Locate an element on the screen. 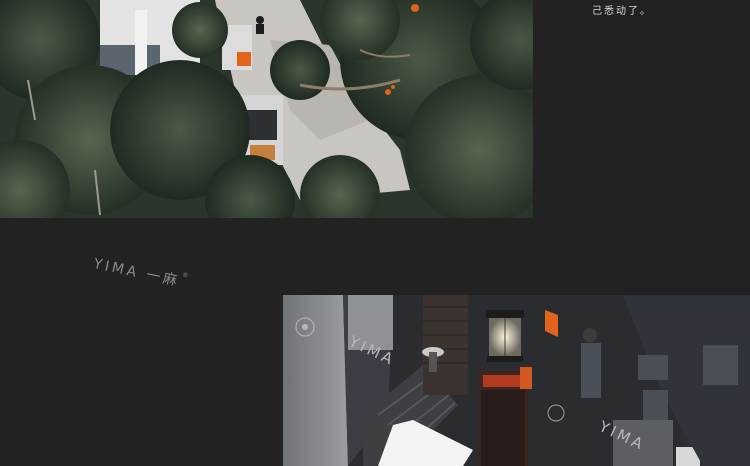 The image size is (750, 466). watermark-brand: YIMA is located at coordinates (116, 268).